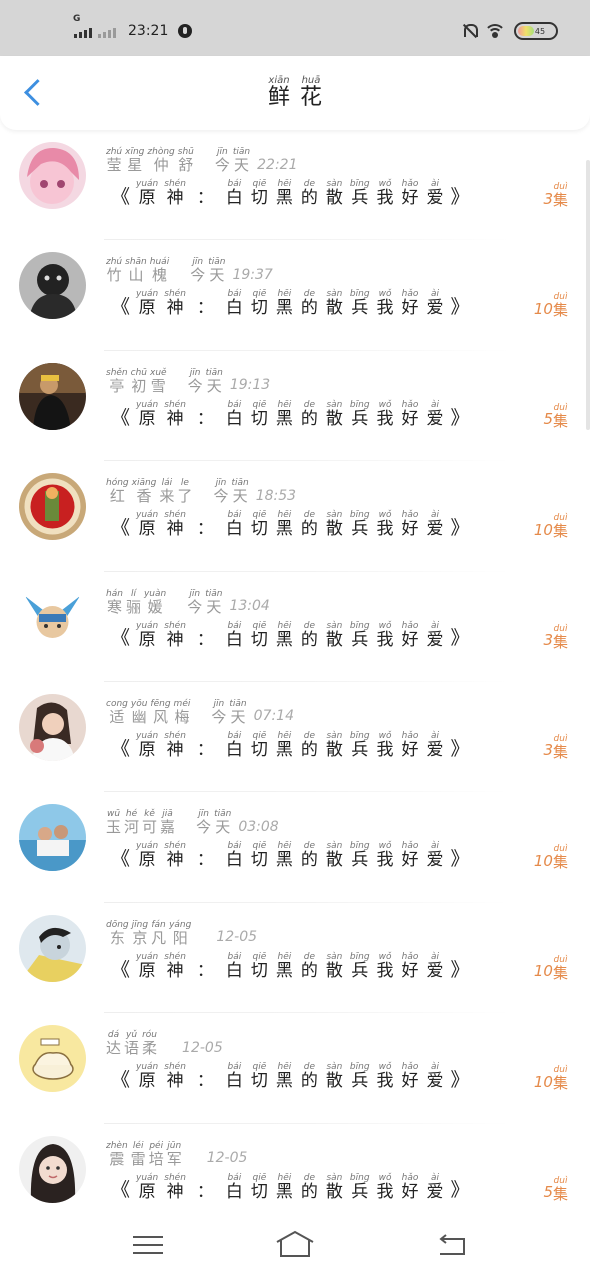  I want to click on user-name-char: hóng 红, so click(117, 491).